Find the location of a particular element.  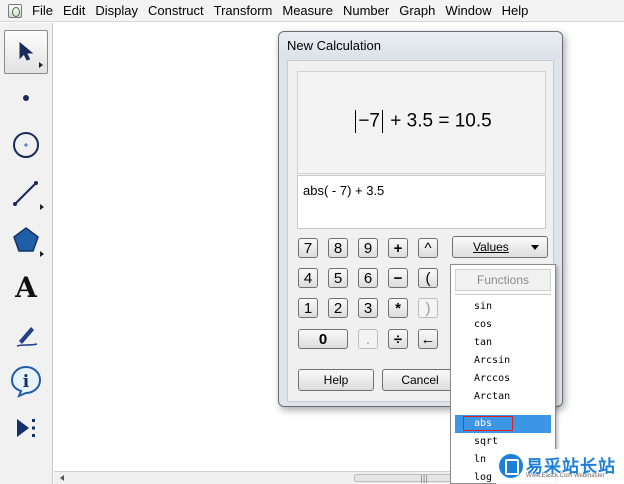

abs-inner-value: −7 is located at coordinates (369, 121).